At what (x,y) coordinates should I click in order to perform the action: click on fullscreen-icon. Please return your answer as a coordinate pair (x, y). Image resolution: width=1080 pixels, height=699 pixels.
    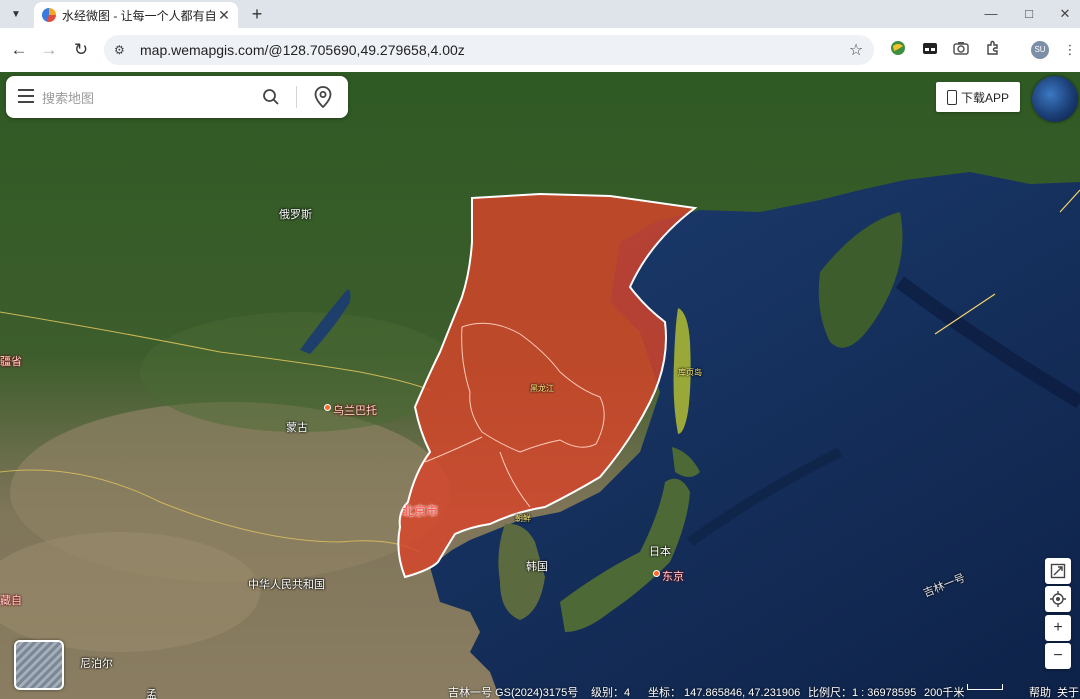
    Looking at the image, I should click on (1058, 571).